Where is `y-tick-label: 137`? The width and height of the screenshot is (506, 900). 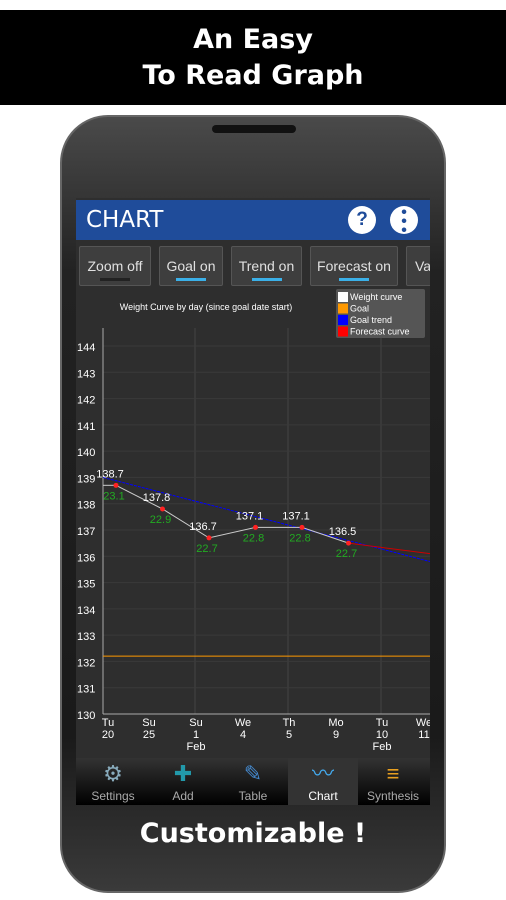
y-tick-label: 137 is located at coordinates (86, 532).